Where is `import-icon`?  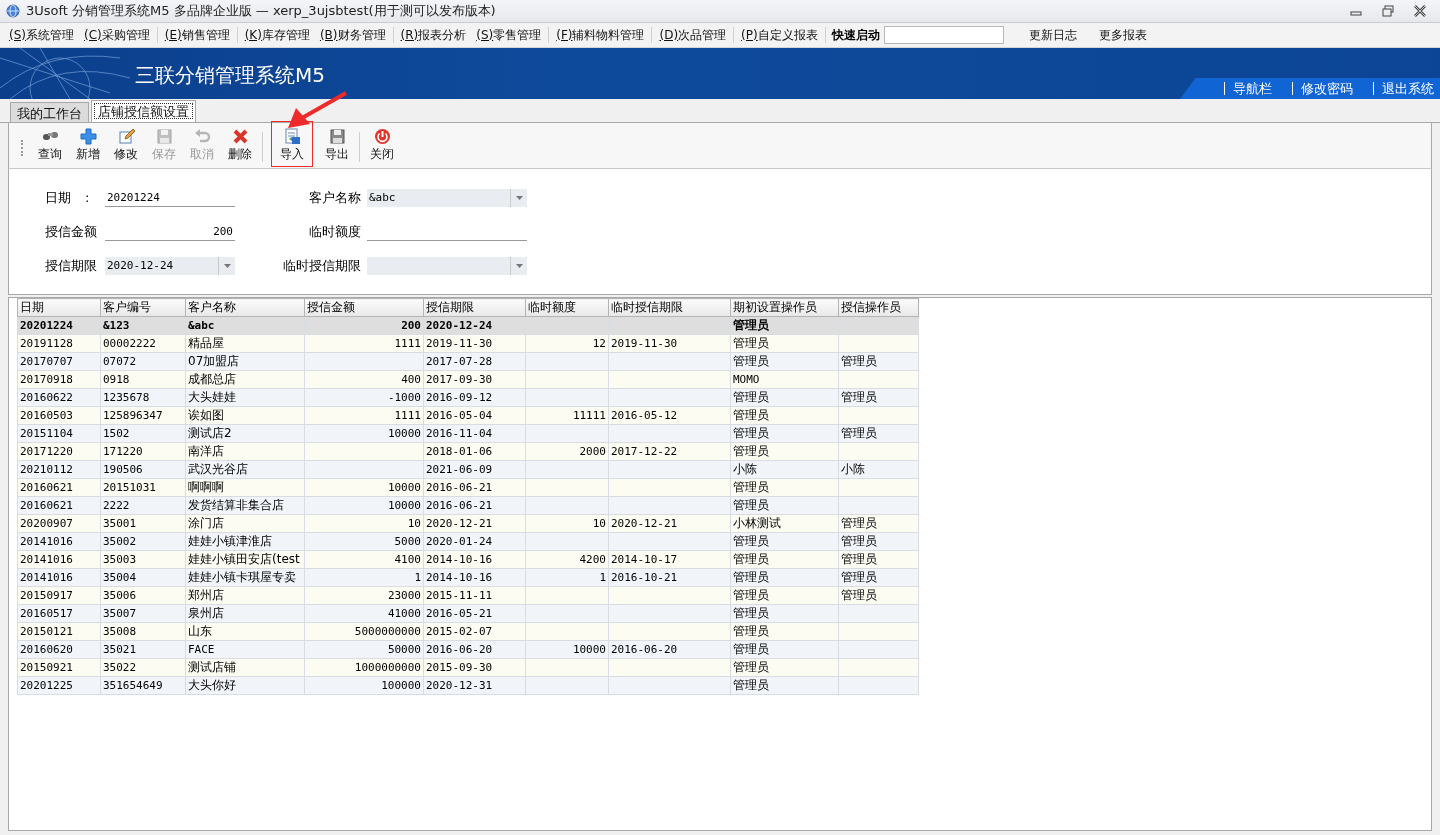
import-icon is located at coordinates (292, 136).